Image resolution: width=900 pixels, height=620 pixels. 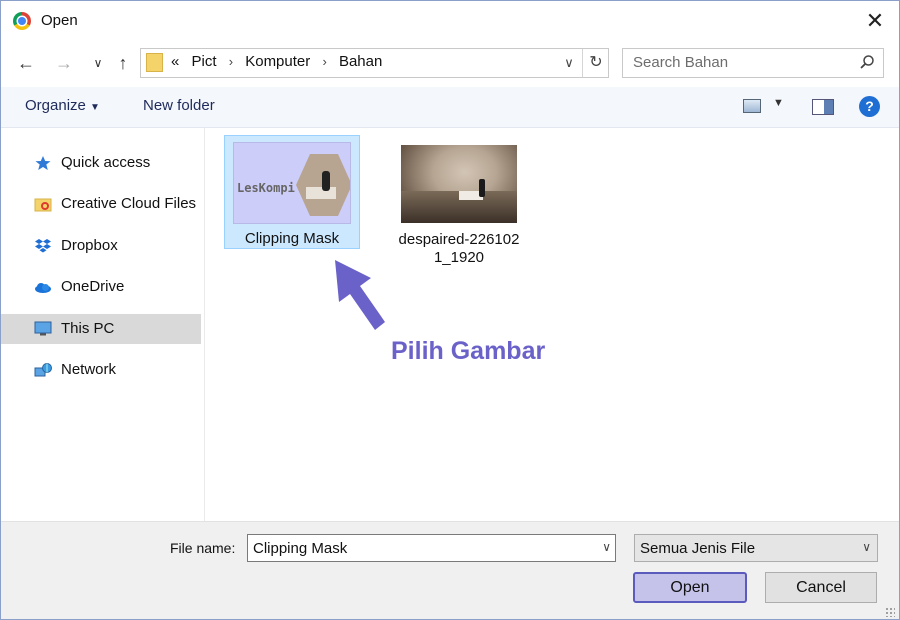 I want to click on window-title: Open, so click(x=59, y=20).